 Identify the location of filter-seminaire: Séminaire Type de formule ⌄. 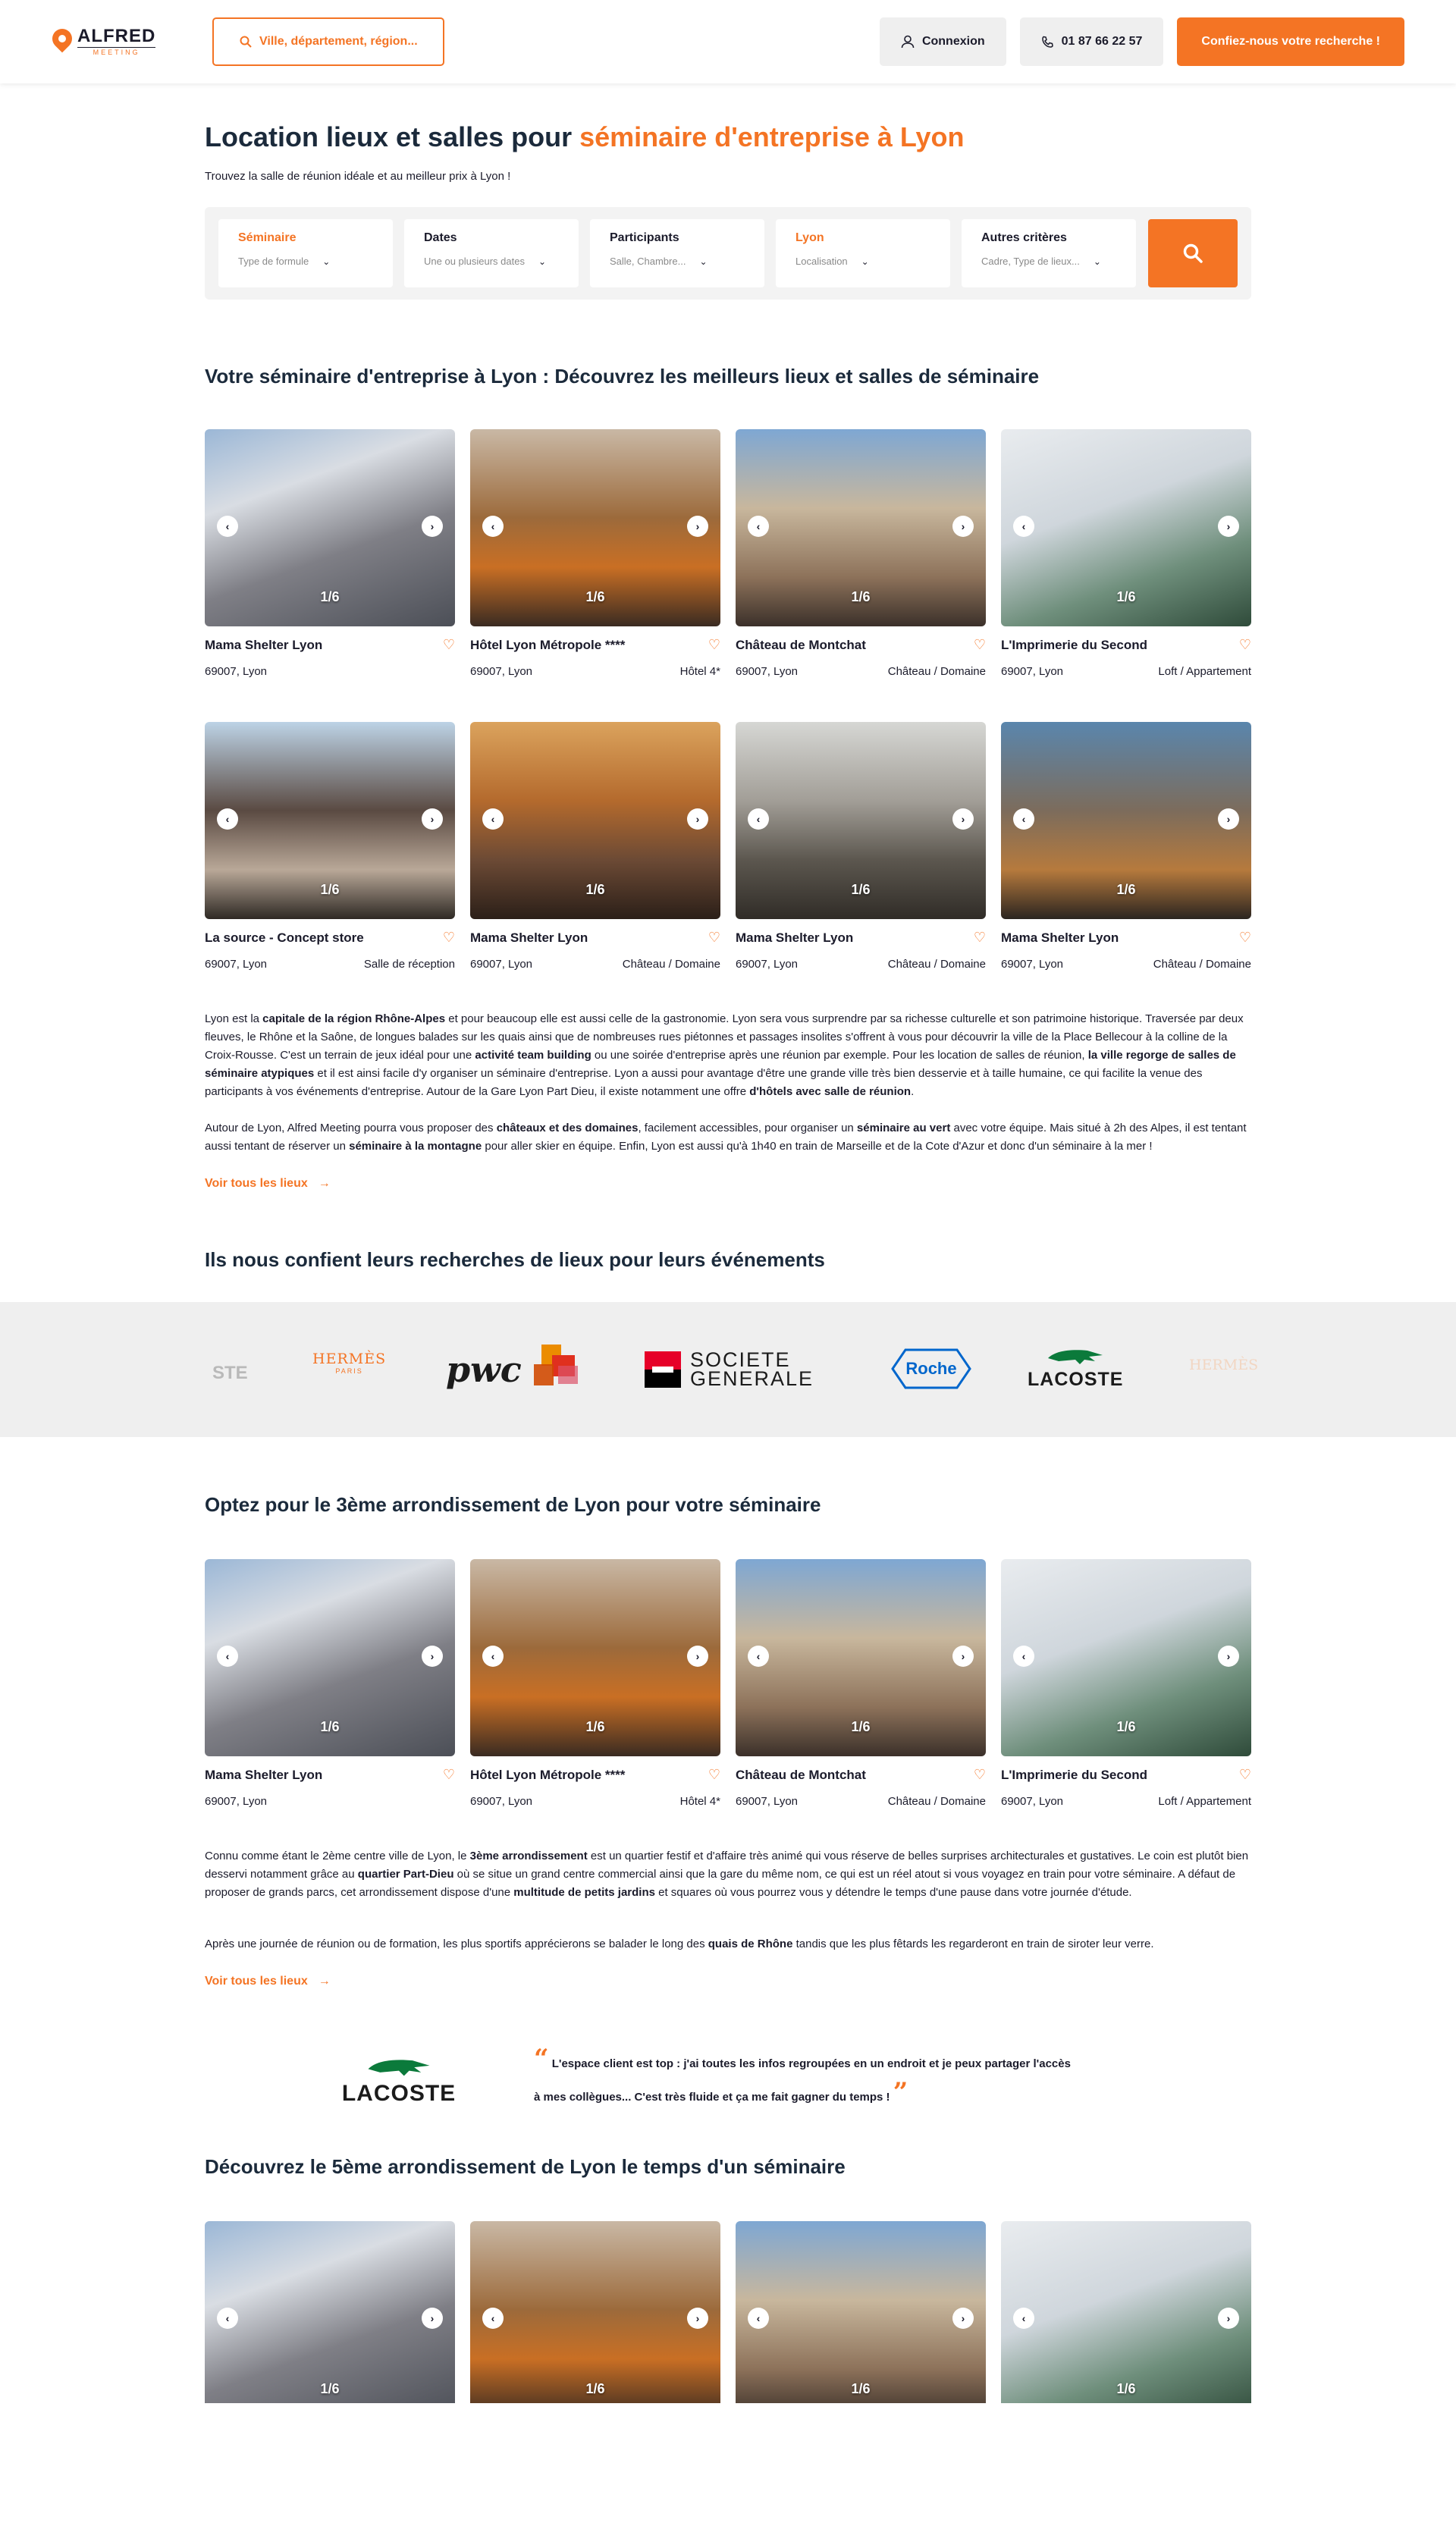
(305, 253).